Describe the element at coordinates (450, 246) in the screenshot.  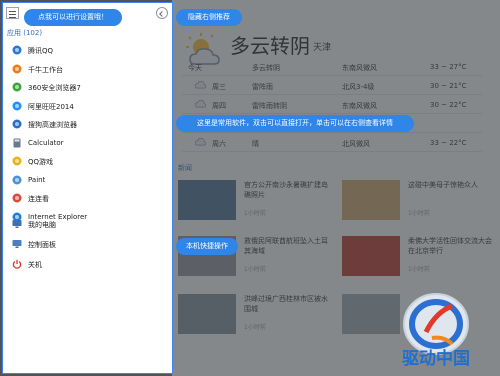
I see `news-title: 柔佛大学活性回体交流大会在北京举行` at that location.